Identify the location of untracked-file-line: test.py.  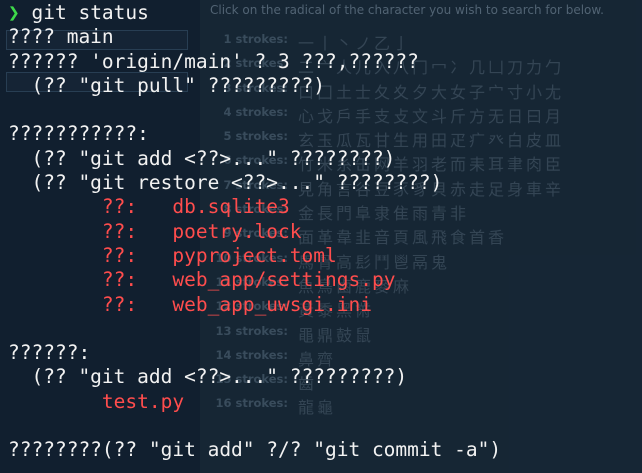
(254, 402).